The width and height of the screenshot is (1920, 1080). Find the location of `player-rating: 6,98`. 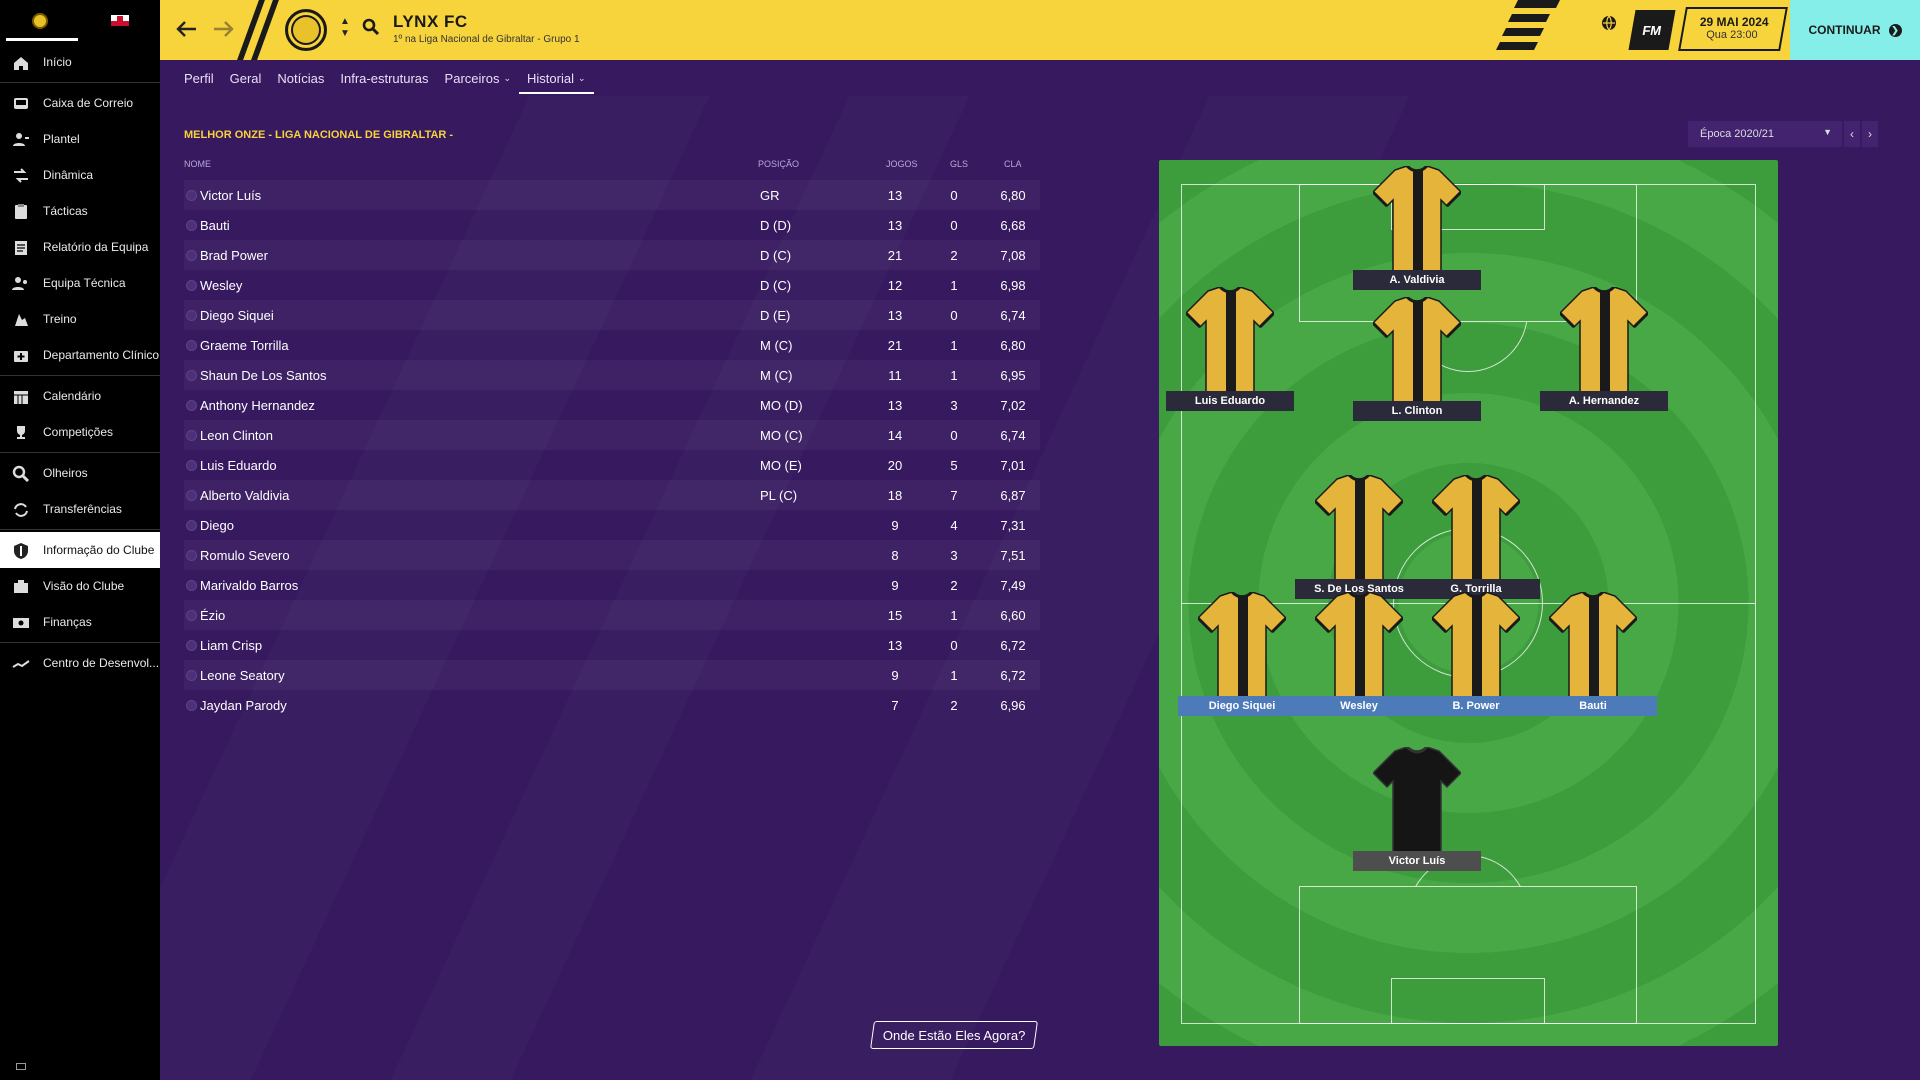

player-rating: 6,98 is located at coordinates (1013, 285).